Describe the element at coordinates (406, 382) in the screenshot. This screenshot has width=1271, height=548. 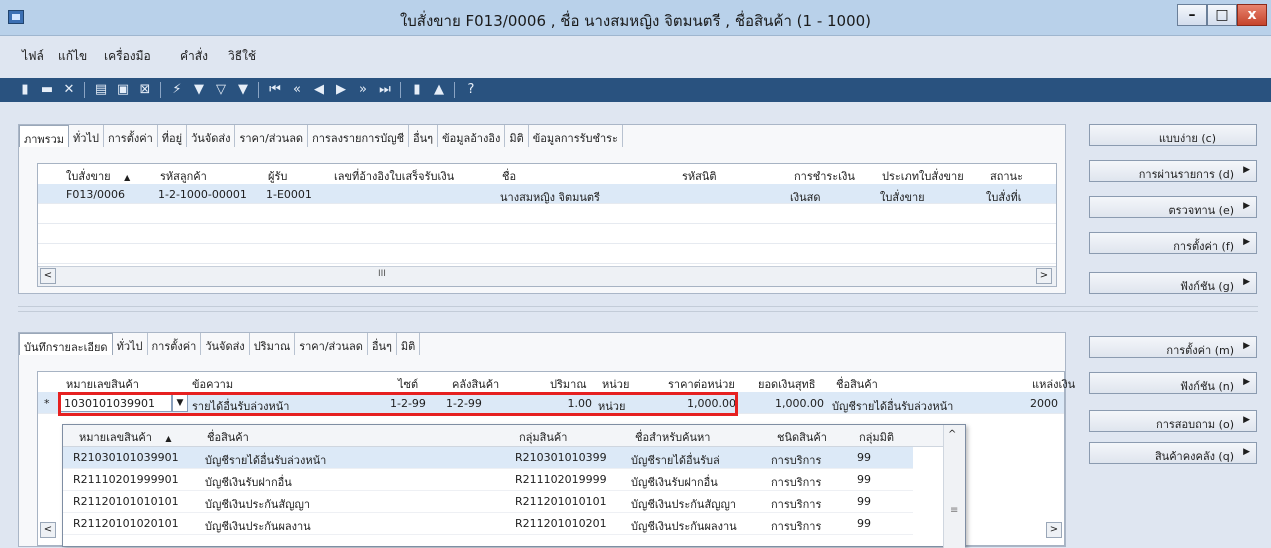
I see `column-header-site: ไซต์` at that location.